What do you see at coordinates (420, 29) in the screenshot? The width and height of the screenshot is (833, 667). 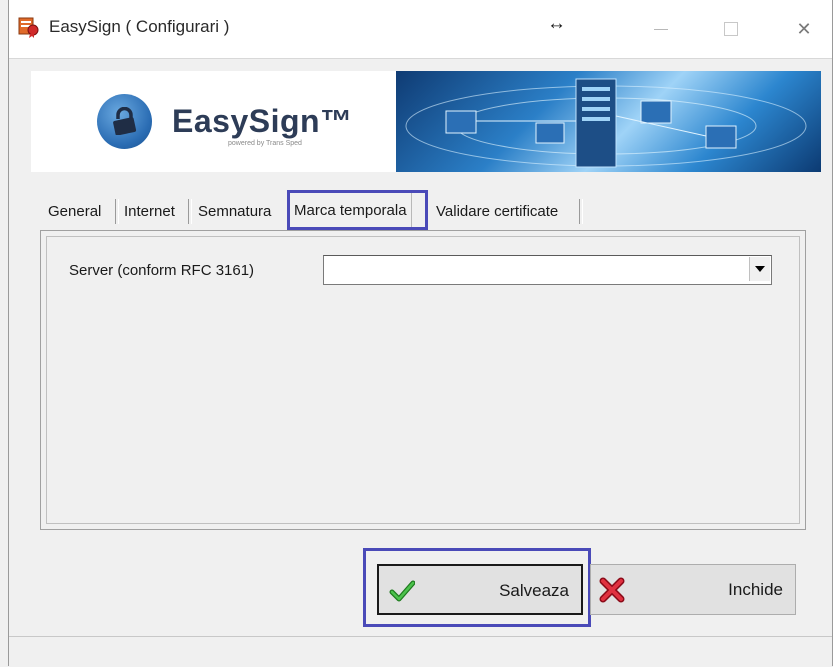 I see `title-bar: EasySign ( Configurari ) ↔ ✕` at bounding box center [420, 29].